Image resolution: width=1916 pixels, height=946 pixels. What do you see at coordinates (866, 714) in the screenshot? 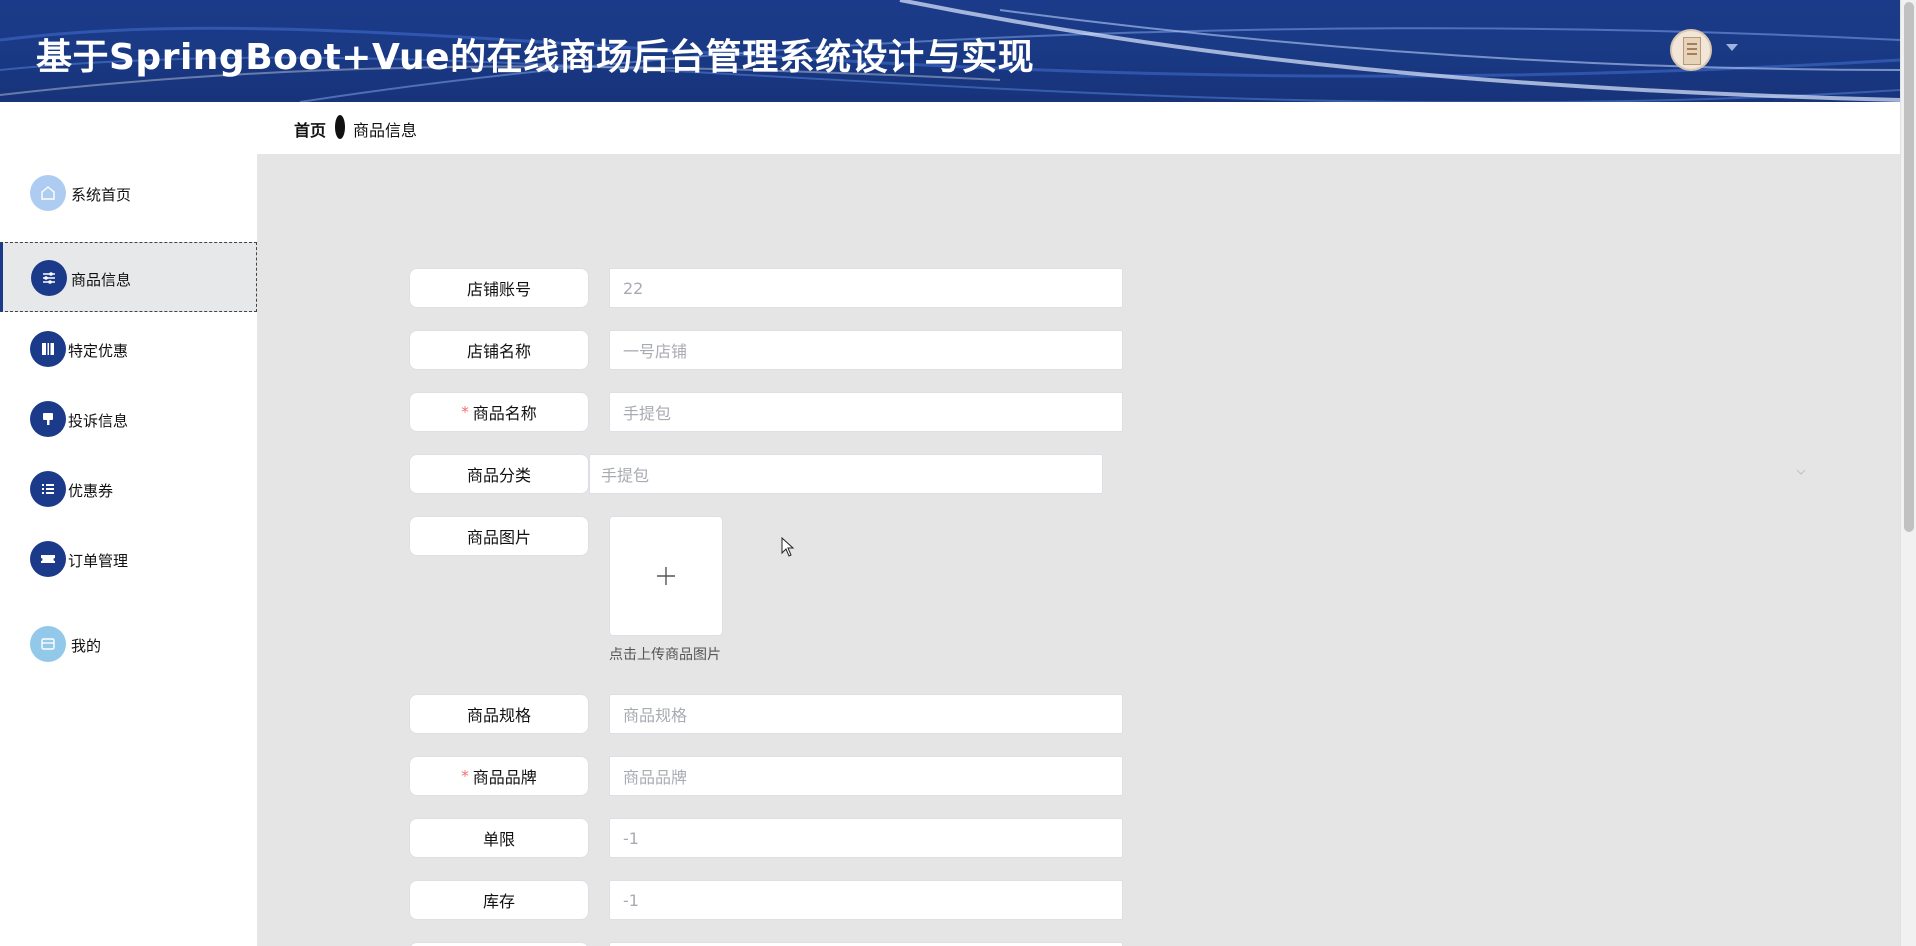
I see `product-spec-input: 商品规格` at bounding box center [866, 714].